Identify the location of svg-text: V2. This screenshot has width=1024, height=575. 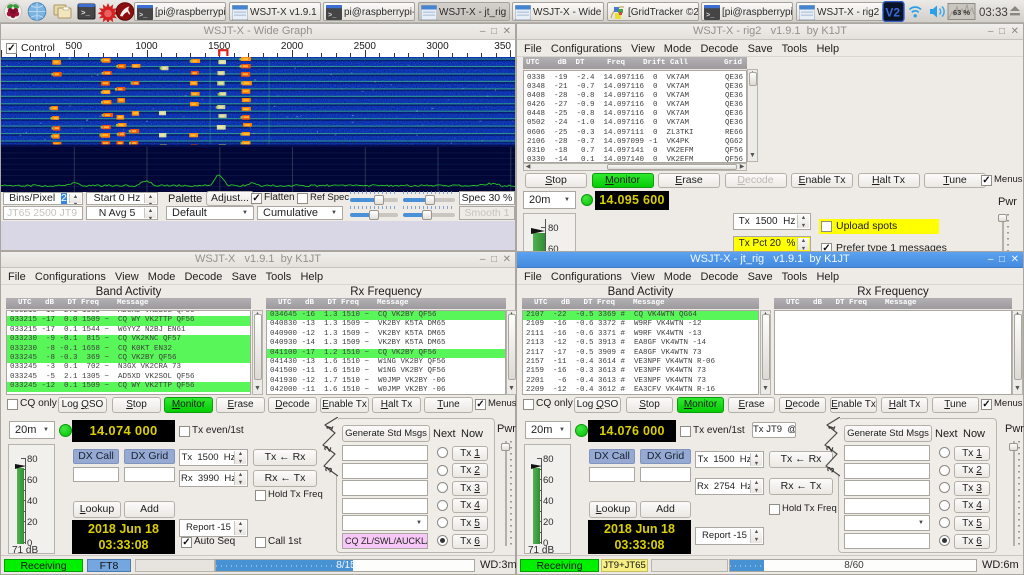
(892, 13).